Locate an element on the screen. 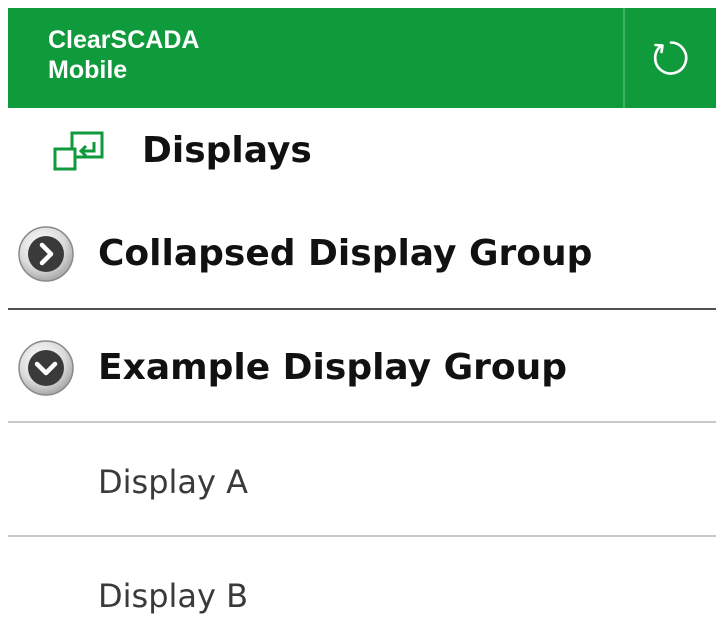 The height and width of the screenshot is (642, 716). group-row-collapsed-display-group: Collapsed Display Group is located at coordinates (362, 254).